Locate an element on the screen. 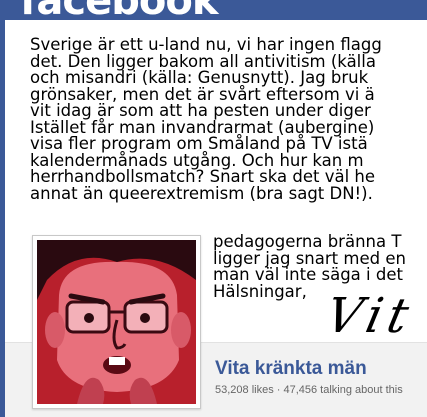 This screenshot has height=417, width=427. post-line: annat än queerextremism (bra sagt DN!). is located at coordinates (201, 193).